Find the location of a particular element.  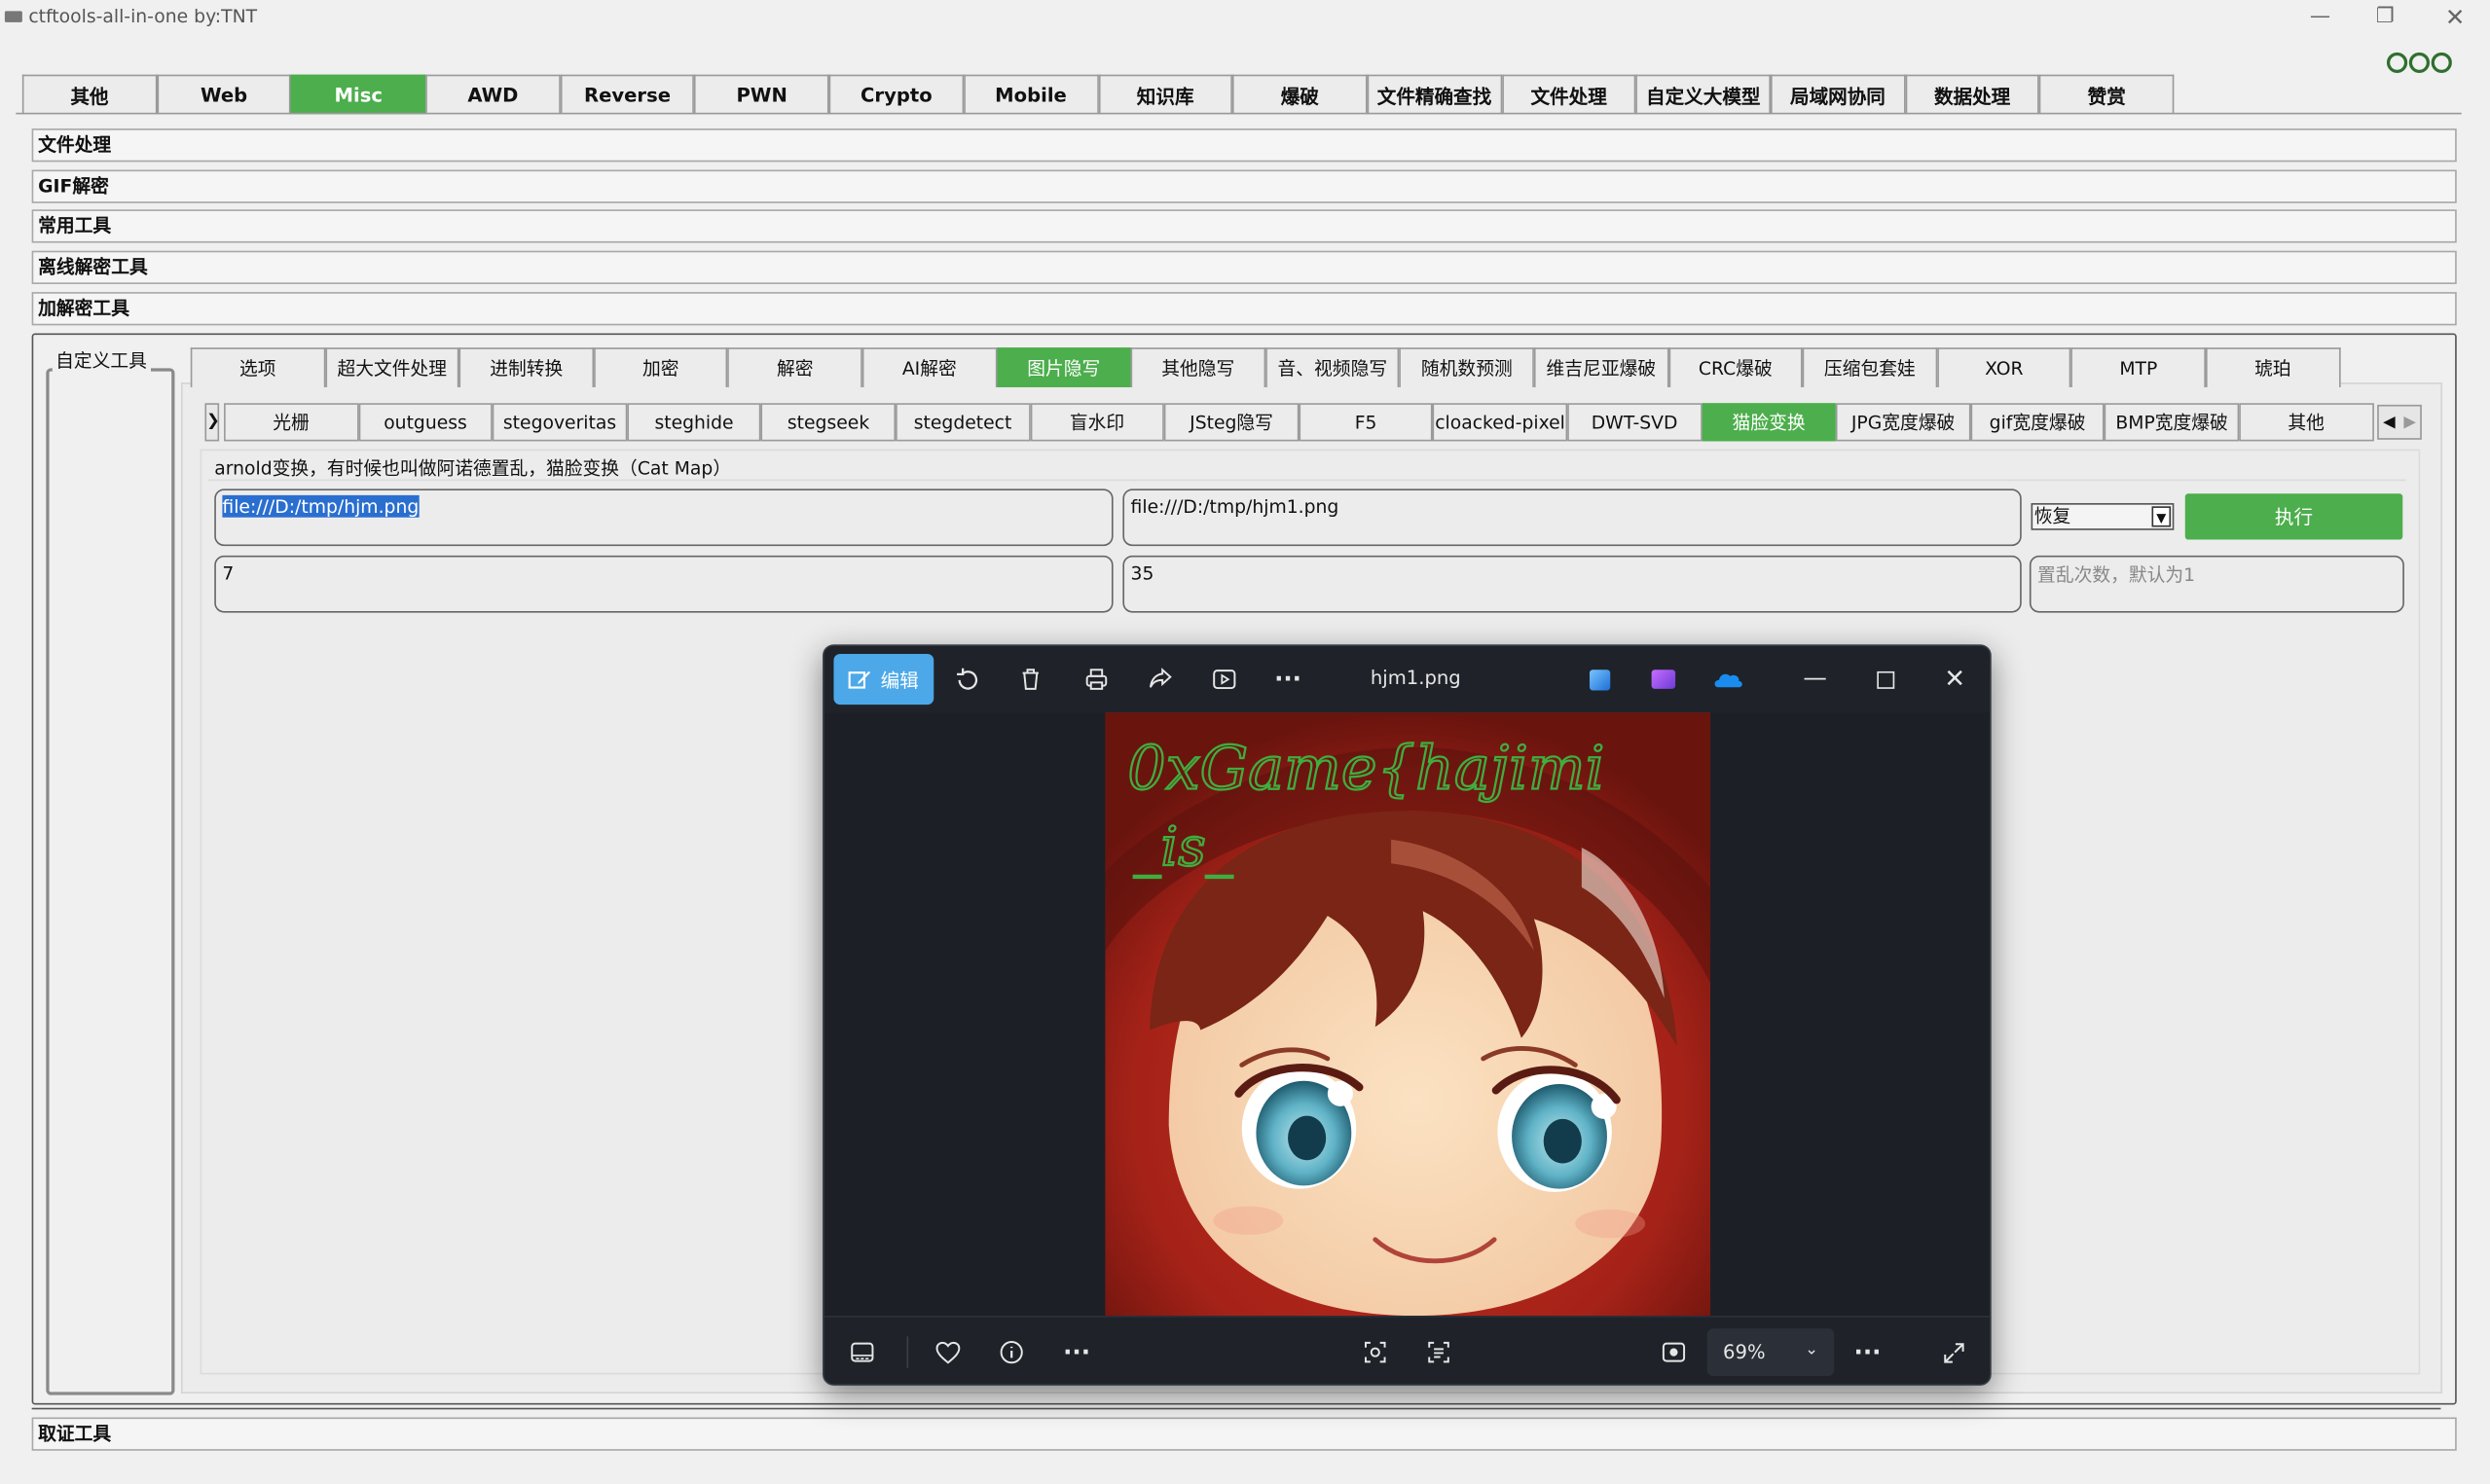

sub-tab-1: 超大文件处理 is located at coordinates (391, 367).